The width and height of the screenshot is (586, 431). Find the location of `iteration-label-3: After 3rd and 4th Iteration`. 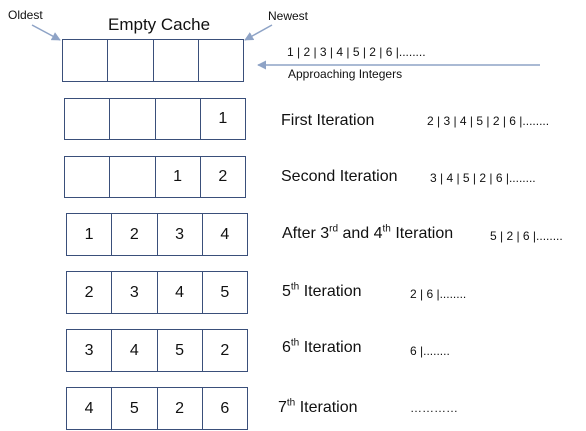

iteration-label-3: After 3rd and 4th Iteration is located at coordinates (368, 233).